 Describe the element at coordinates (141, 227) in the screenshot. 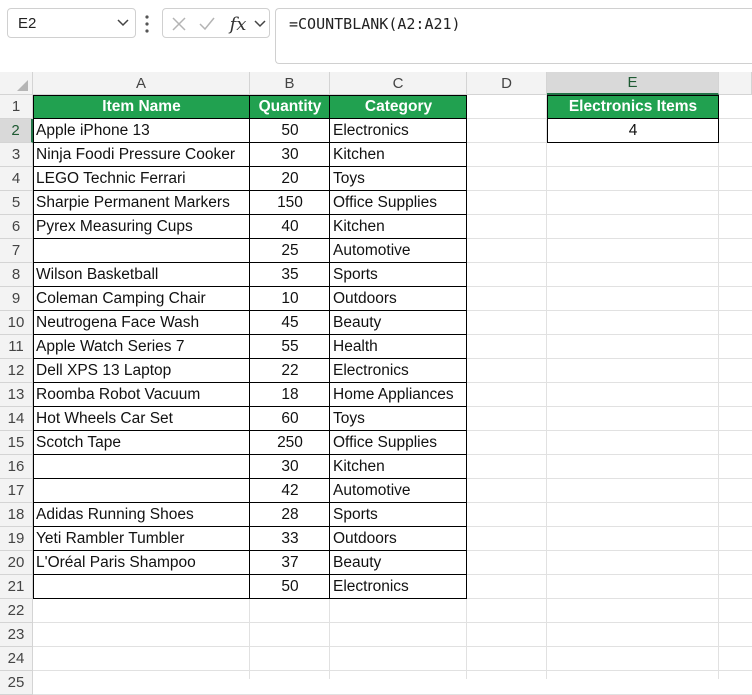

I see `cell-item-name: Pyrex Measuring Cups` at that location.